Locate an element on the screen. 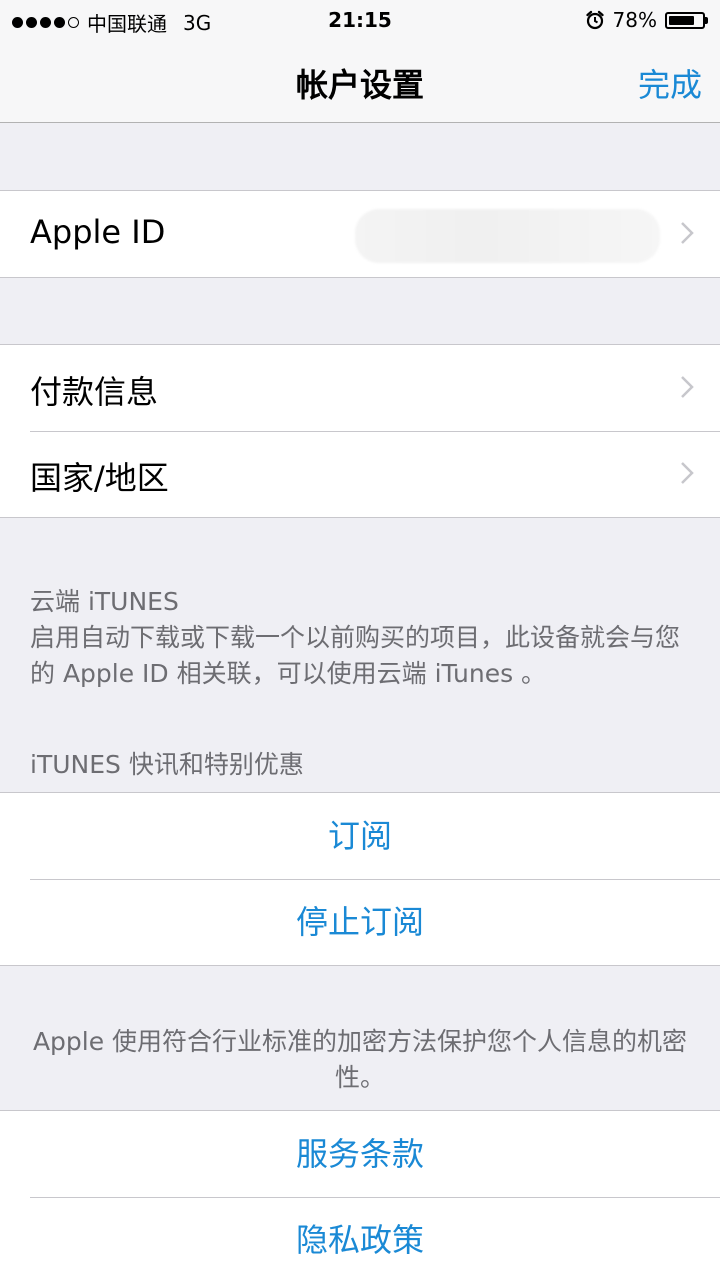  payment-info-label: 付款信息 is located at coordinates (94, 392).